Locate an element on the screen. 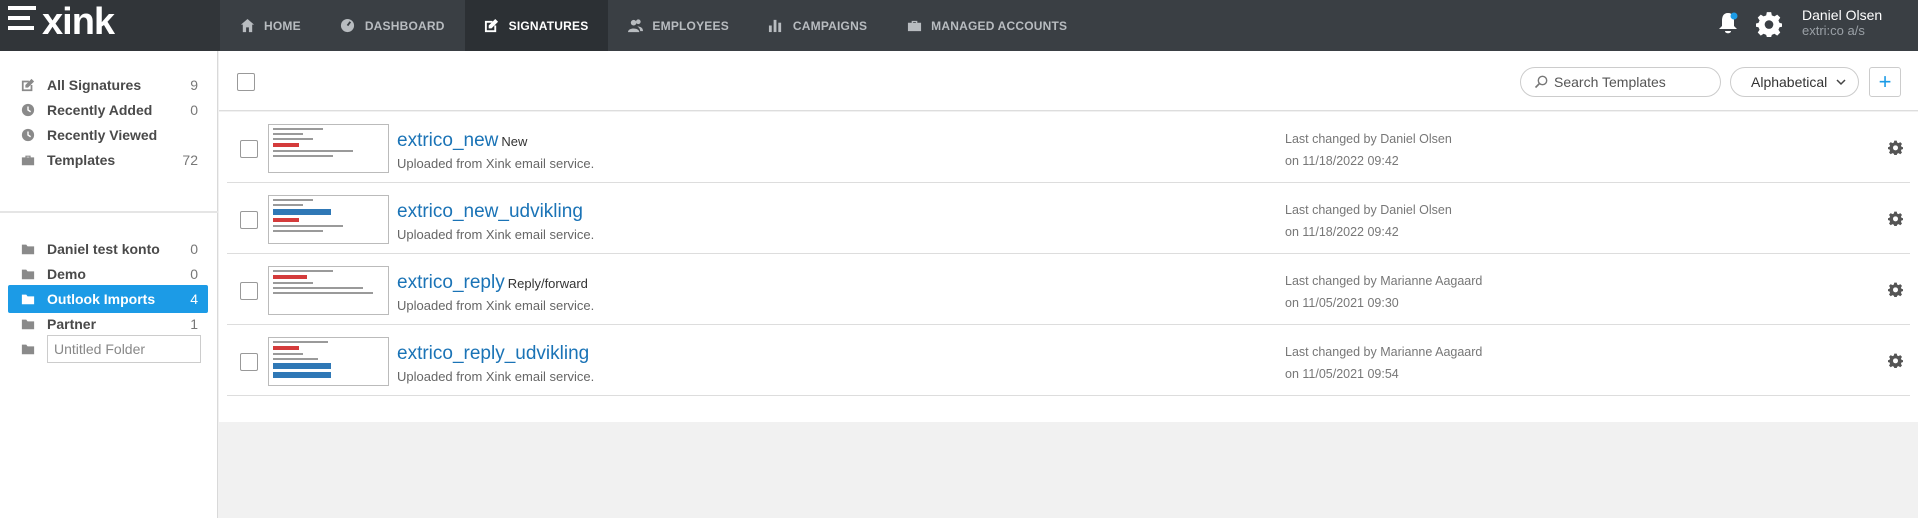  sidebar-item-count: 72 is located at coordinates (190, 160).